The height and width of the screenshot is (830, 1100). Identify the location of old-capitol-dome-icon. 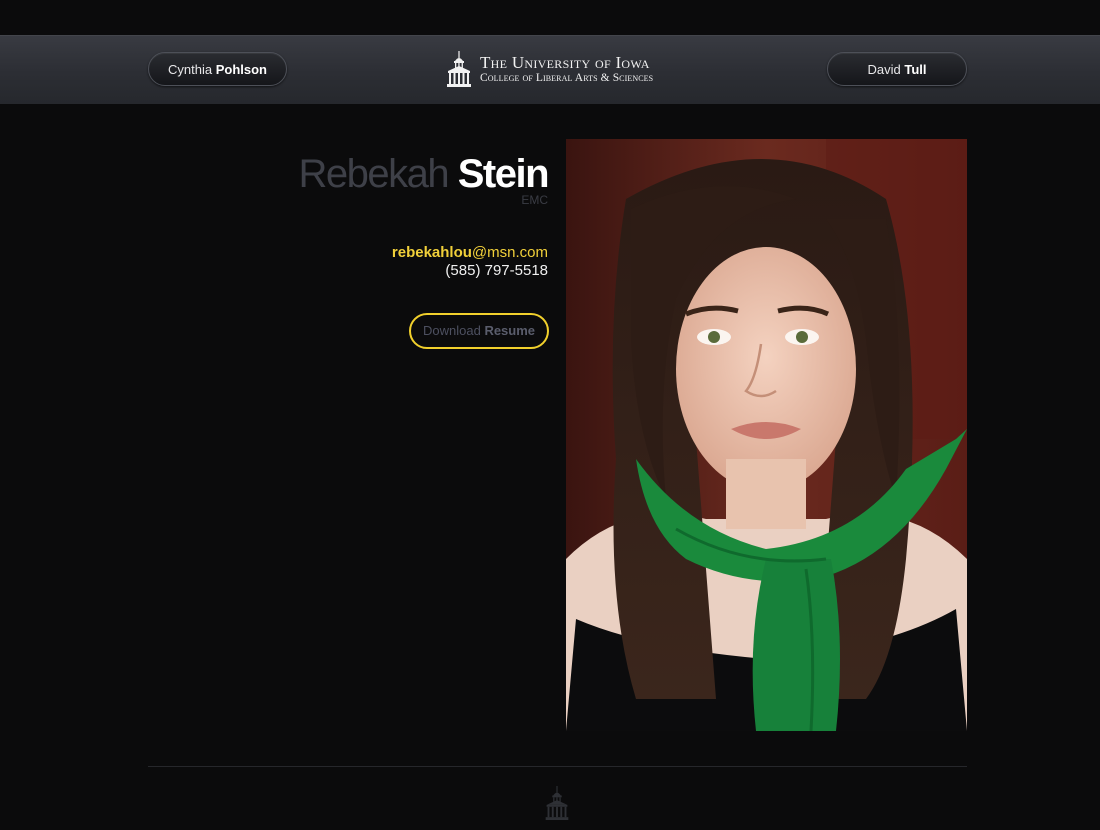
(459, 69).